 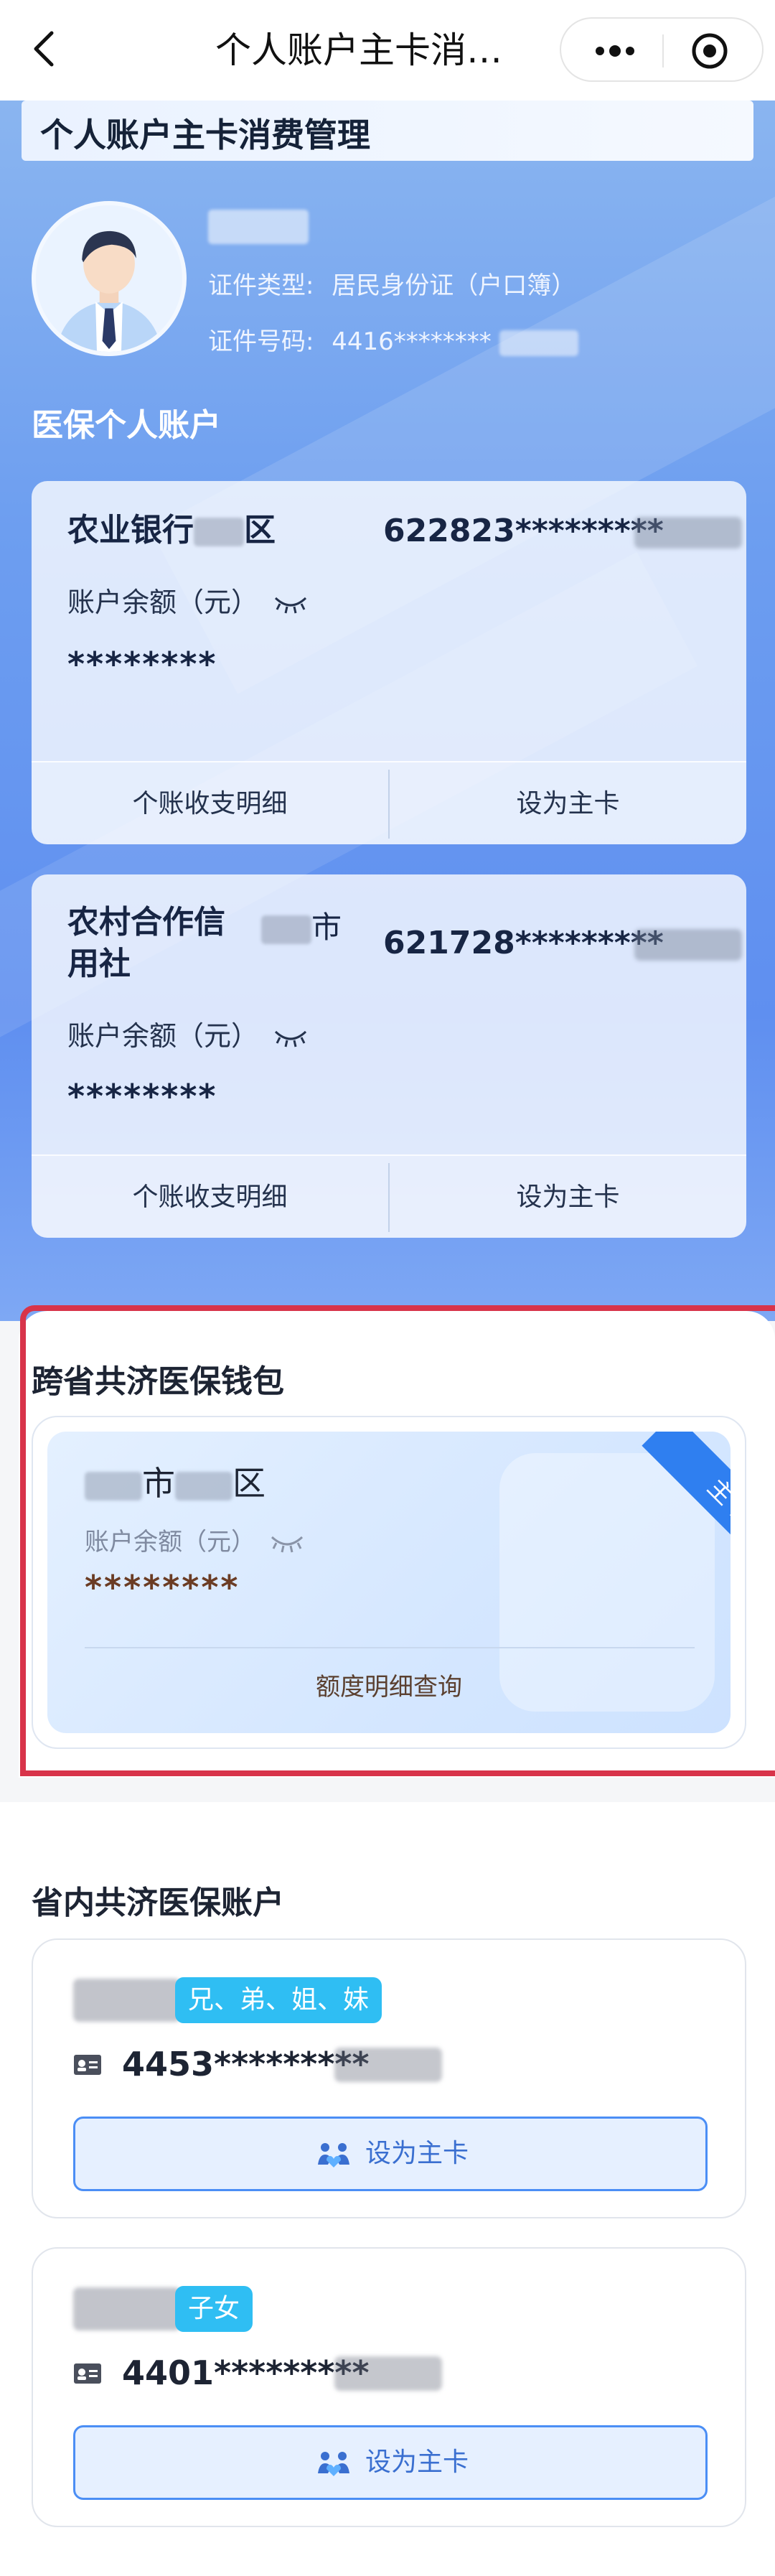 What do you see at coordinates (158, 1903) in the screenshot?
I see `provincial-section-title: 省内共济医保账户` at bounding box center [158, 1903].